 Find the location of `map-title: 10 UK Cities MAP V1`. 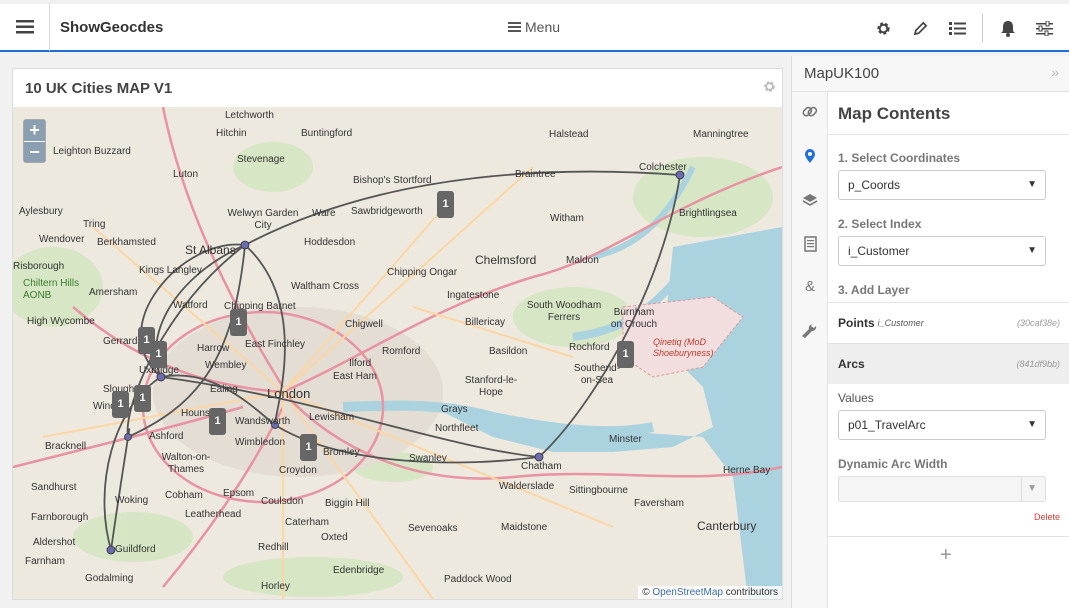

map-title: 10 UK Cities MAP V1 is located at coordinates (99, 88).